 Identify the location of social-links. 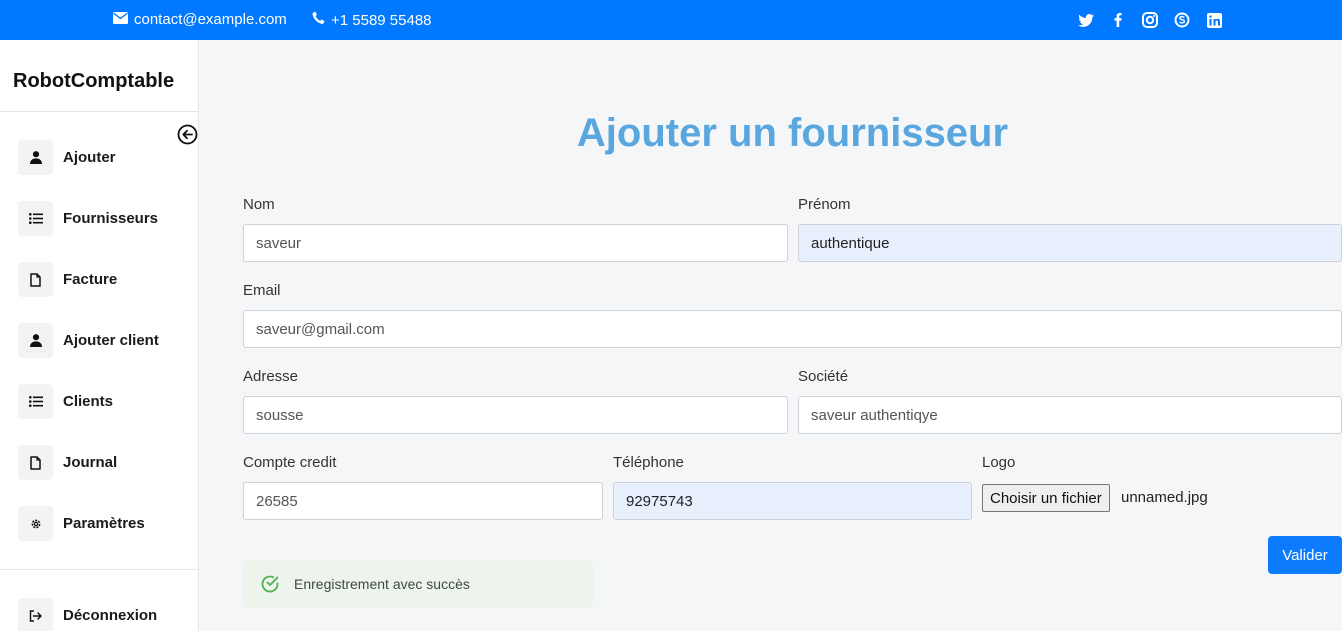
(1150, 20).